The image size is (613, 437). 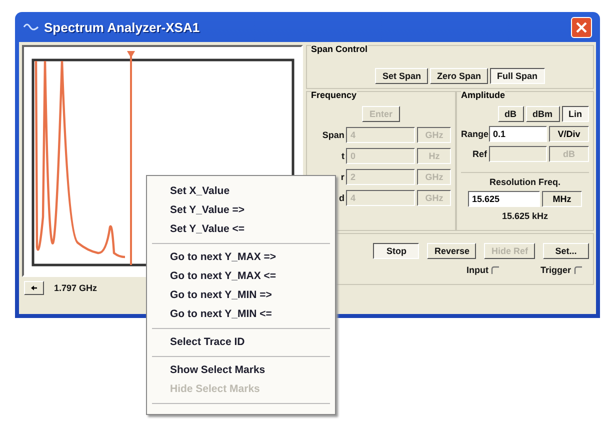 I want to click on marker-arrow-button, so click(x=34, y=288).